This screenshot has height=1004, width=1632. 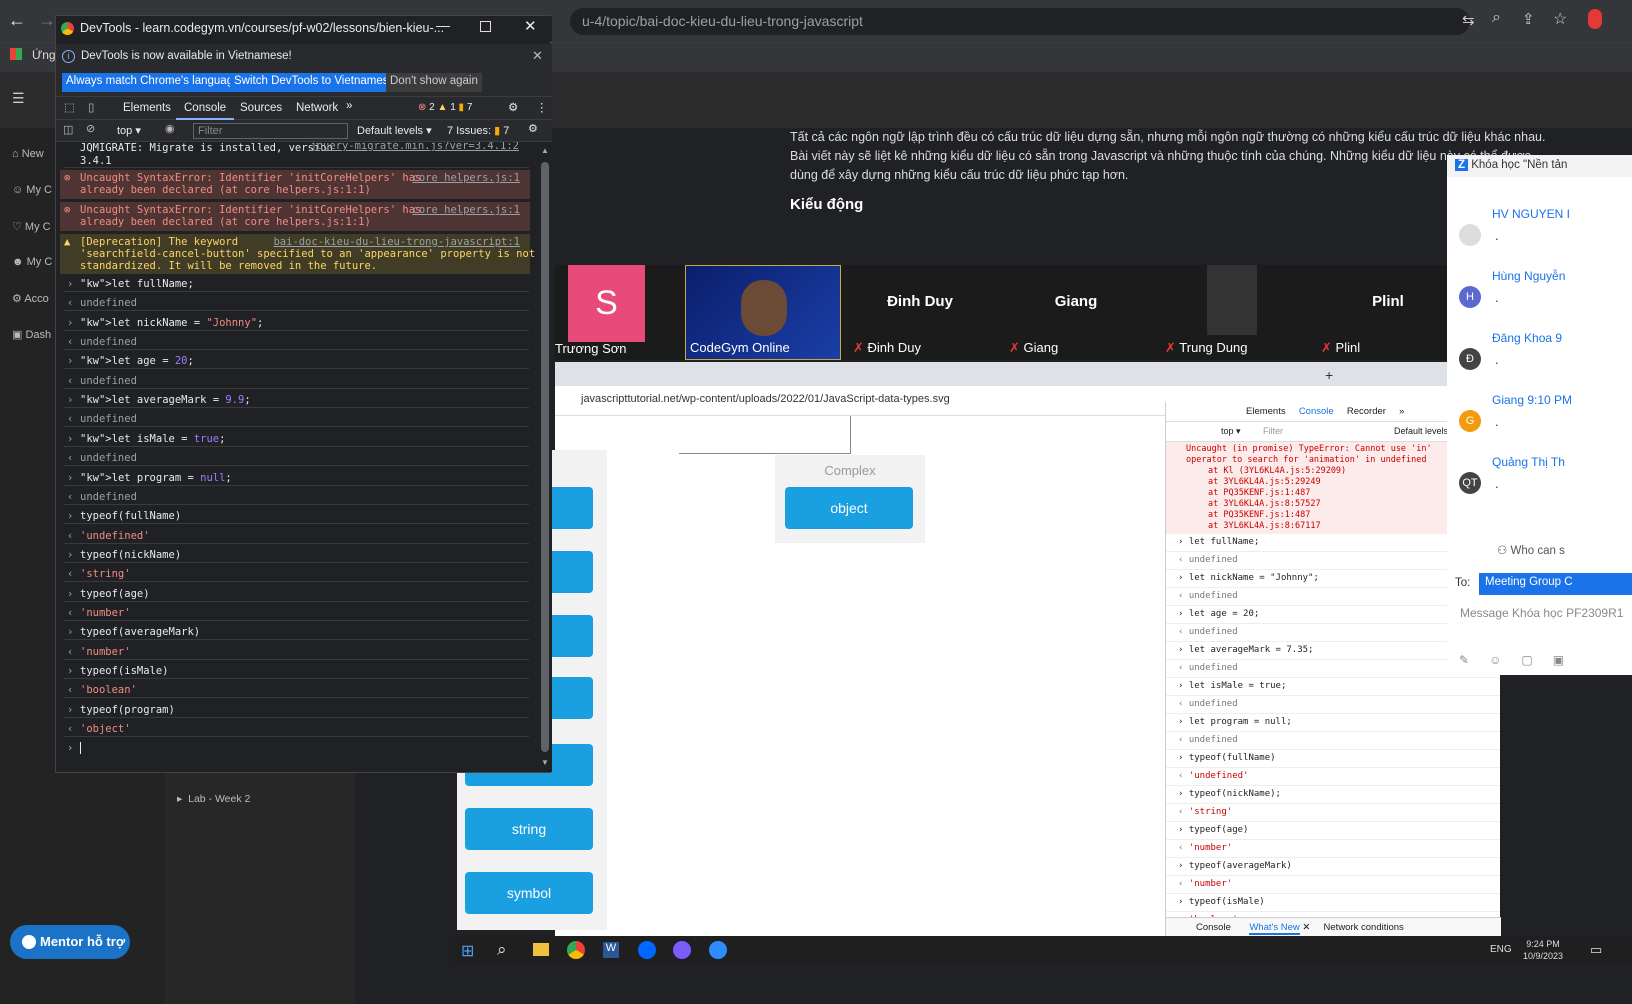 What do you see at coordinates (485, 26) in the screenshot?
I see `maximize-icon` at bounding box center [485, 26].